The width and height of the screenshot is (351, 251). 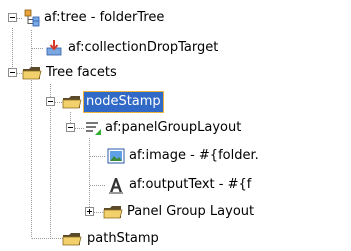 I want to click on tree-node-node-stamp: nodeStamp, so click(x=175, y=102).